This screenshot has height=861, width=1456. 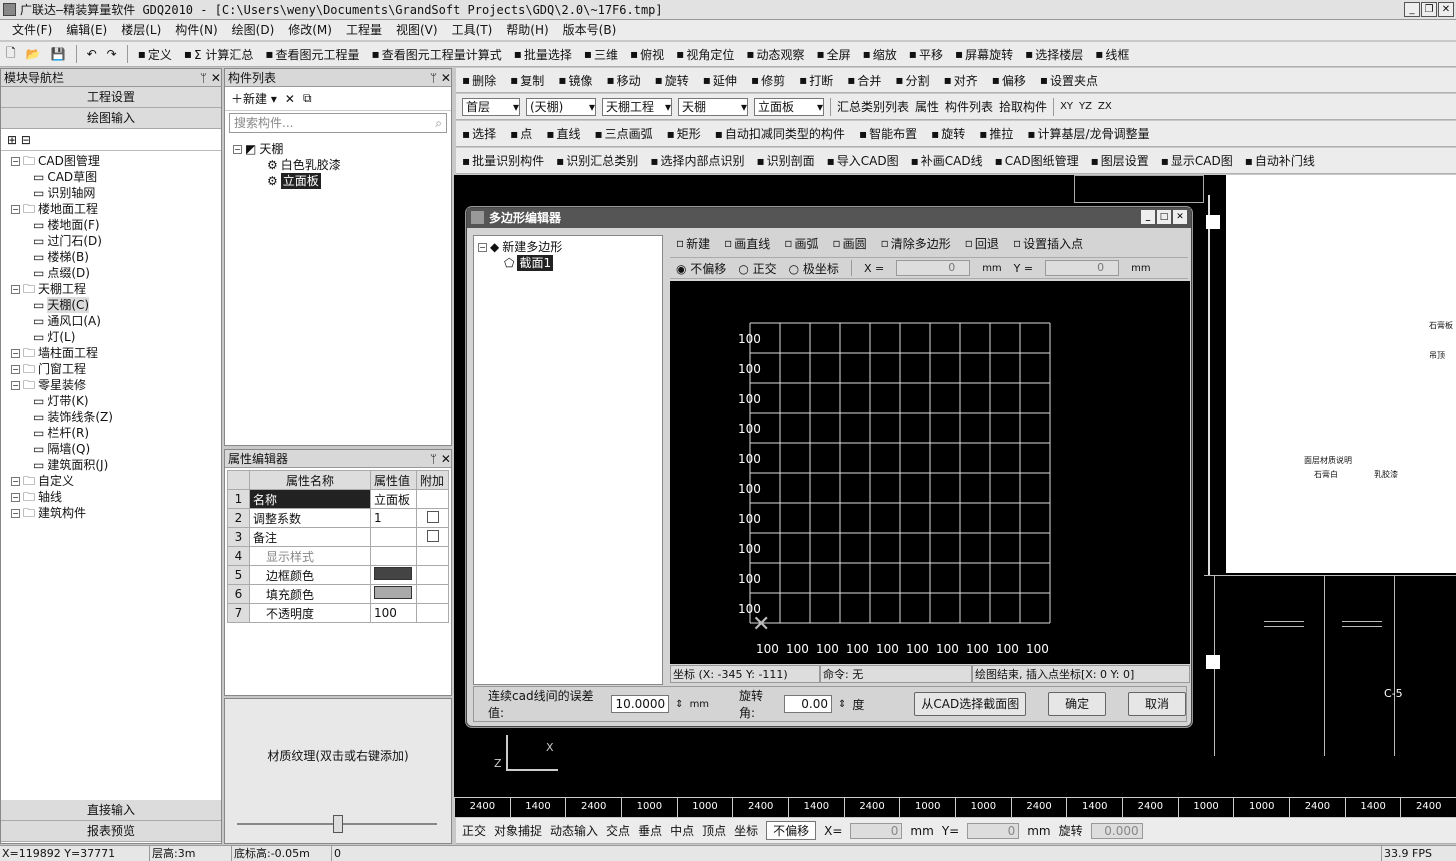 What do you see at coordinates (116, 241) in the screenshot?
I see `tree-leaf: ▭ 过门石(D)` at bounding box center [116, 241].